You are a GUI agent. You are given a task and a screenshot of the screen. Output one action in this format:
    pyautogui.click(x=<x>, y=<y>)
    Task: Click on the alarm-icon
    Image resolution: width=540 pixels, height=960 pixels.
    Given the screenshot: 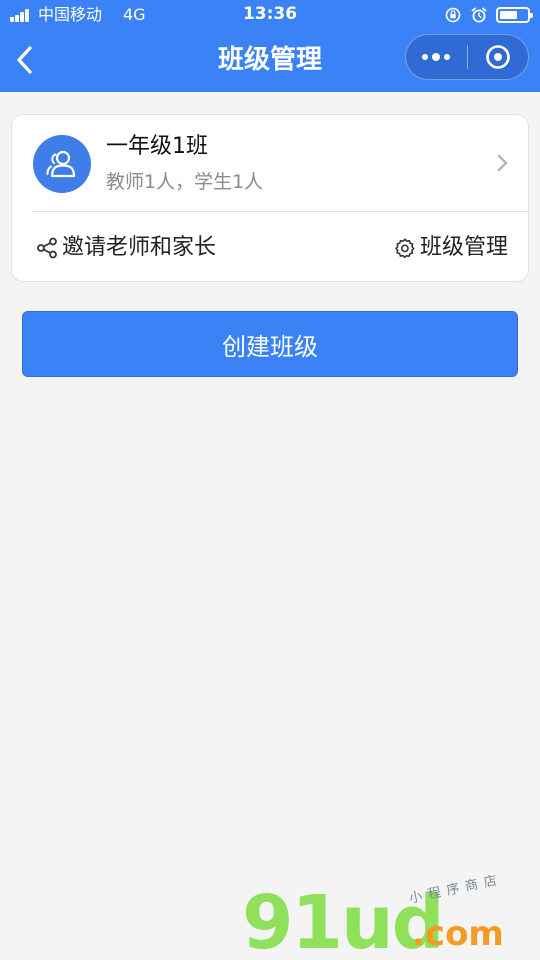 What is the action you would take?
    pyautogui.click(x=479, y=15)
    